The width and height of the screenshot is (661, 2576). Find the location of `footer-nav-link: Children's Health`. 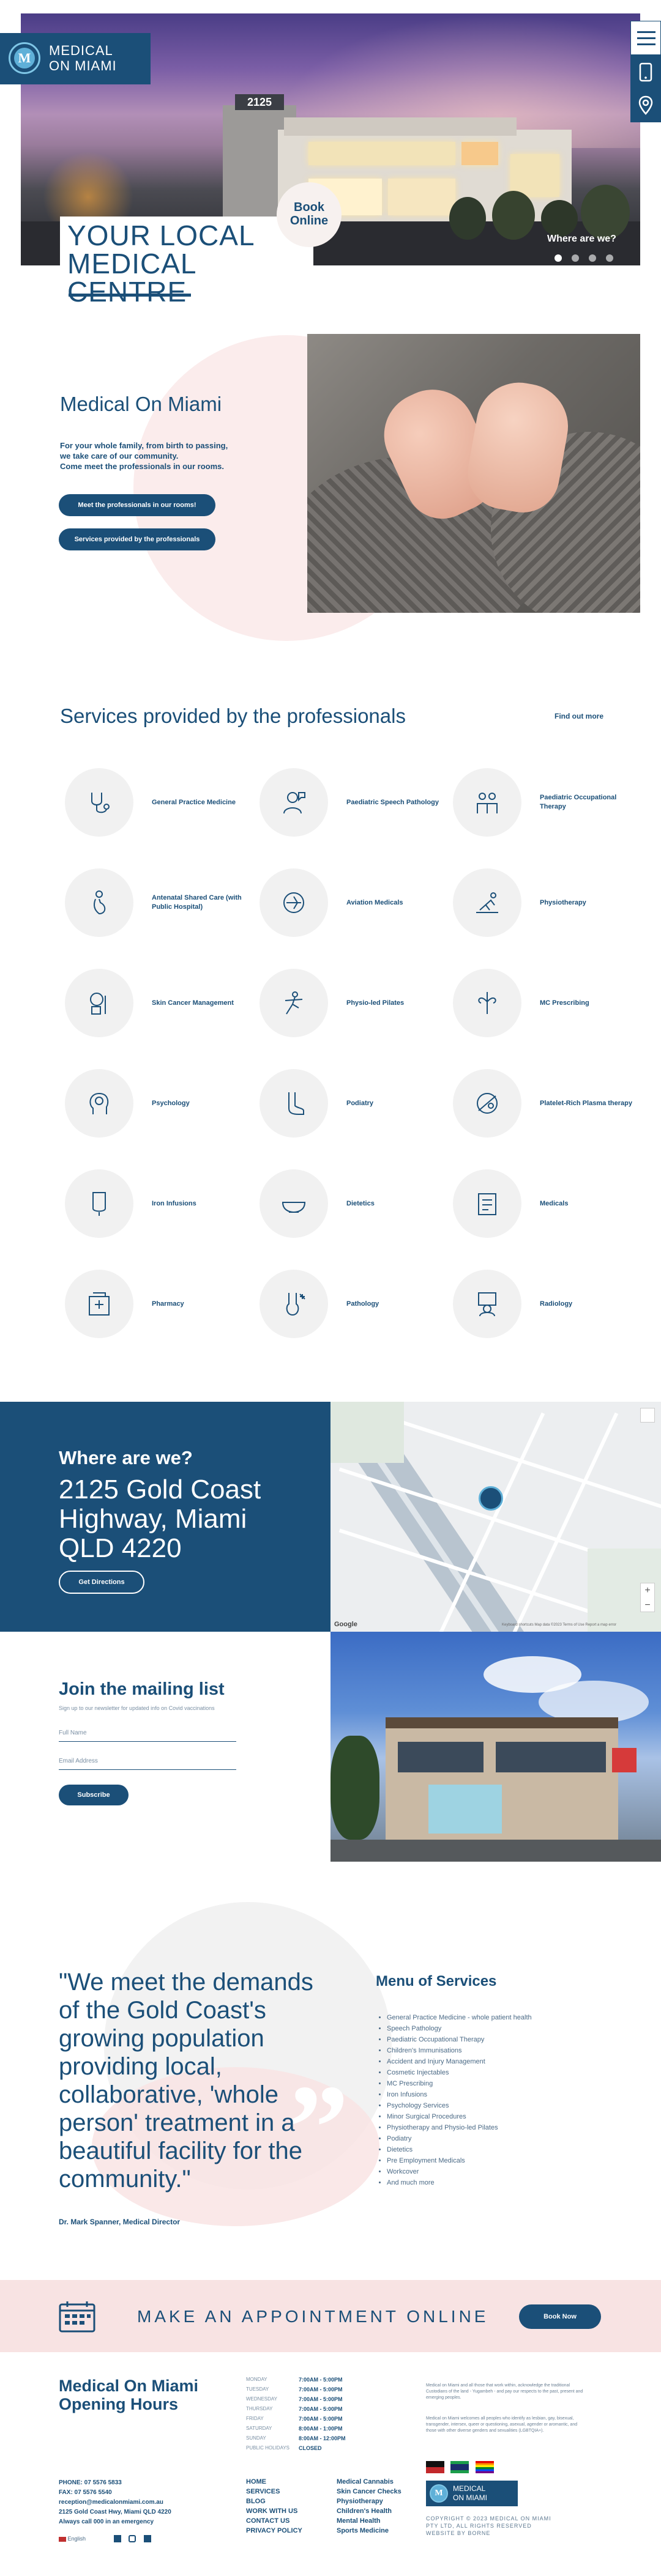

footer-nav-link: Children's Health is located at coordinates (364, 2511).